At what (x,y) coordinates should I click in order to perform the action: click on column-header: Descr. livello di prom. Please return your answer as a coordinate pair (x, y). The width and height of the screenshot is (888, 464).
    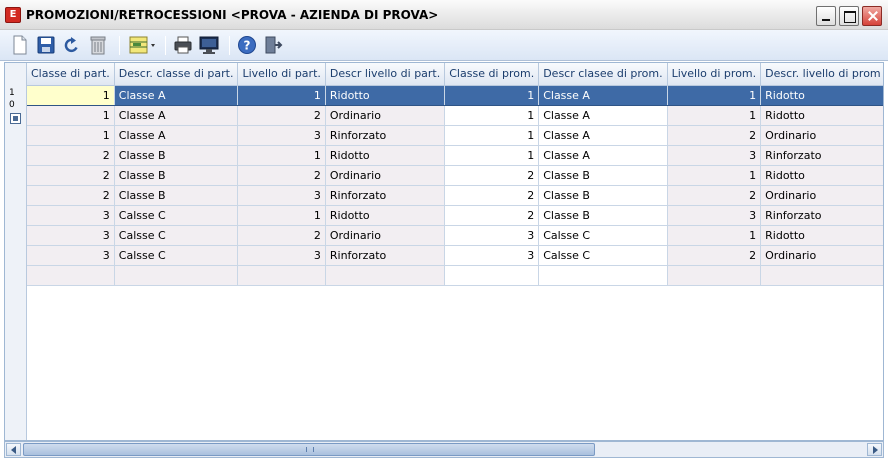
    Looking at the image, I should click on (821, 74).